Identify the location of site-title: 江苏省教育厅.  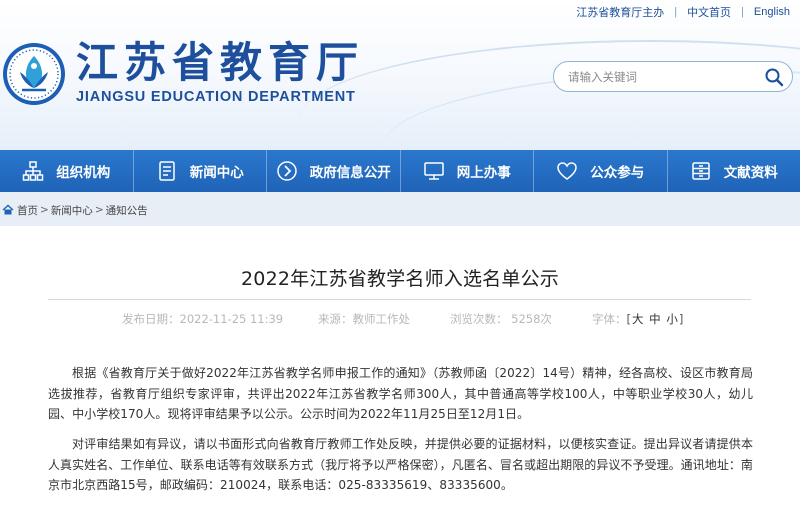
(220, 63).